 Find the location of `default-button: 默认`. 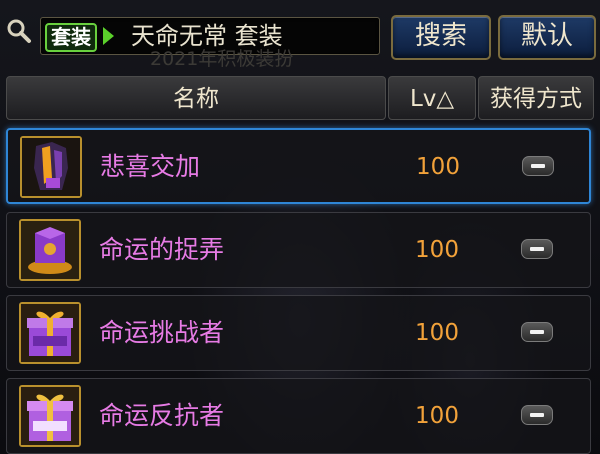

default-button: 默认 is located at coordinates (547, 37).